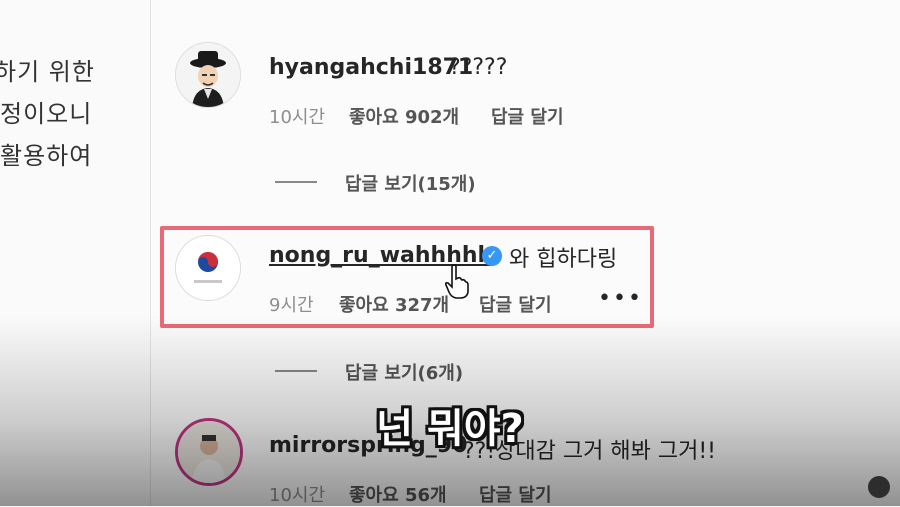  I want to click on video-subtitle: 넌 뭐야?, so click(450, 429).